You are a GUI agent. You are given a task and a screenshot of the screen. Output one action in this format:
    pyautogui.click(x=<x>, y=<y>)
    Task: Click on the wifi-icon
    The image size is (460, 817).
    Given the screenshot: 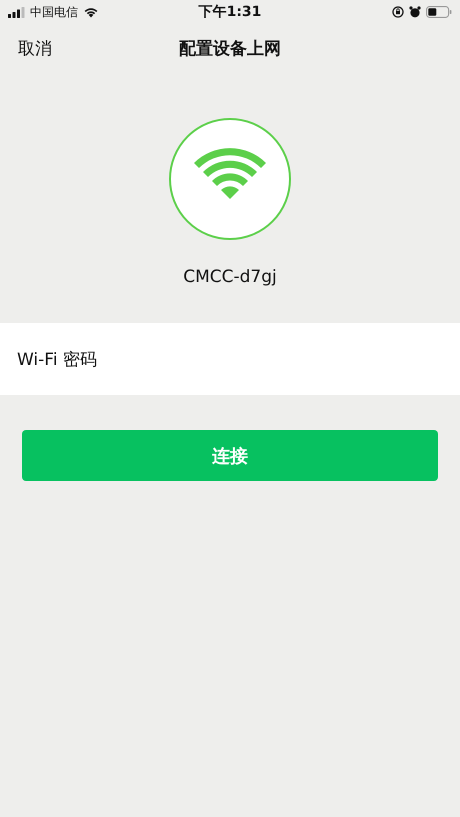 What is the action you would take?
    pyautogui.click(x=91, y=12)
    